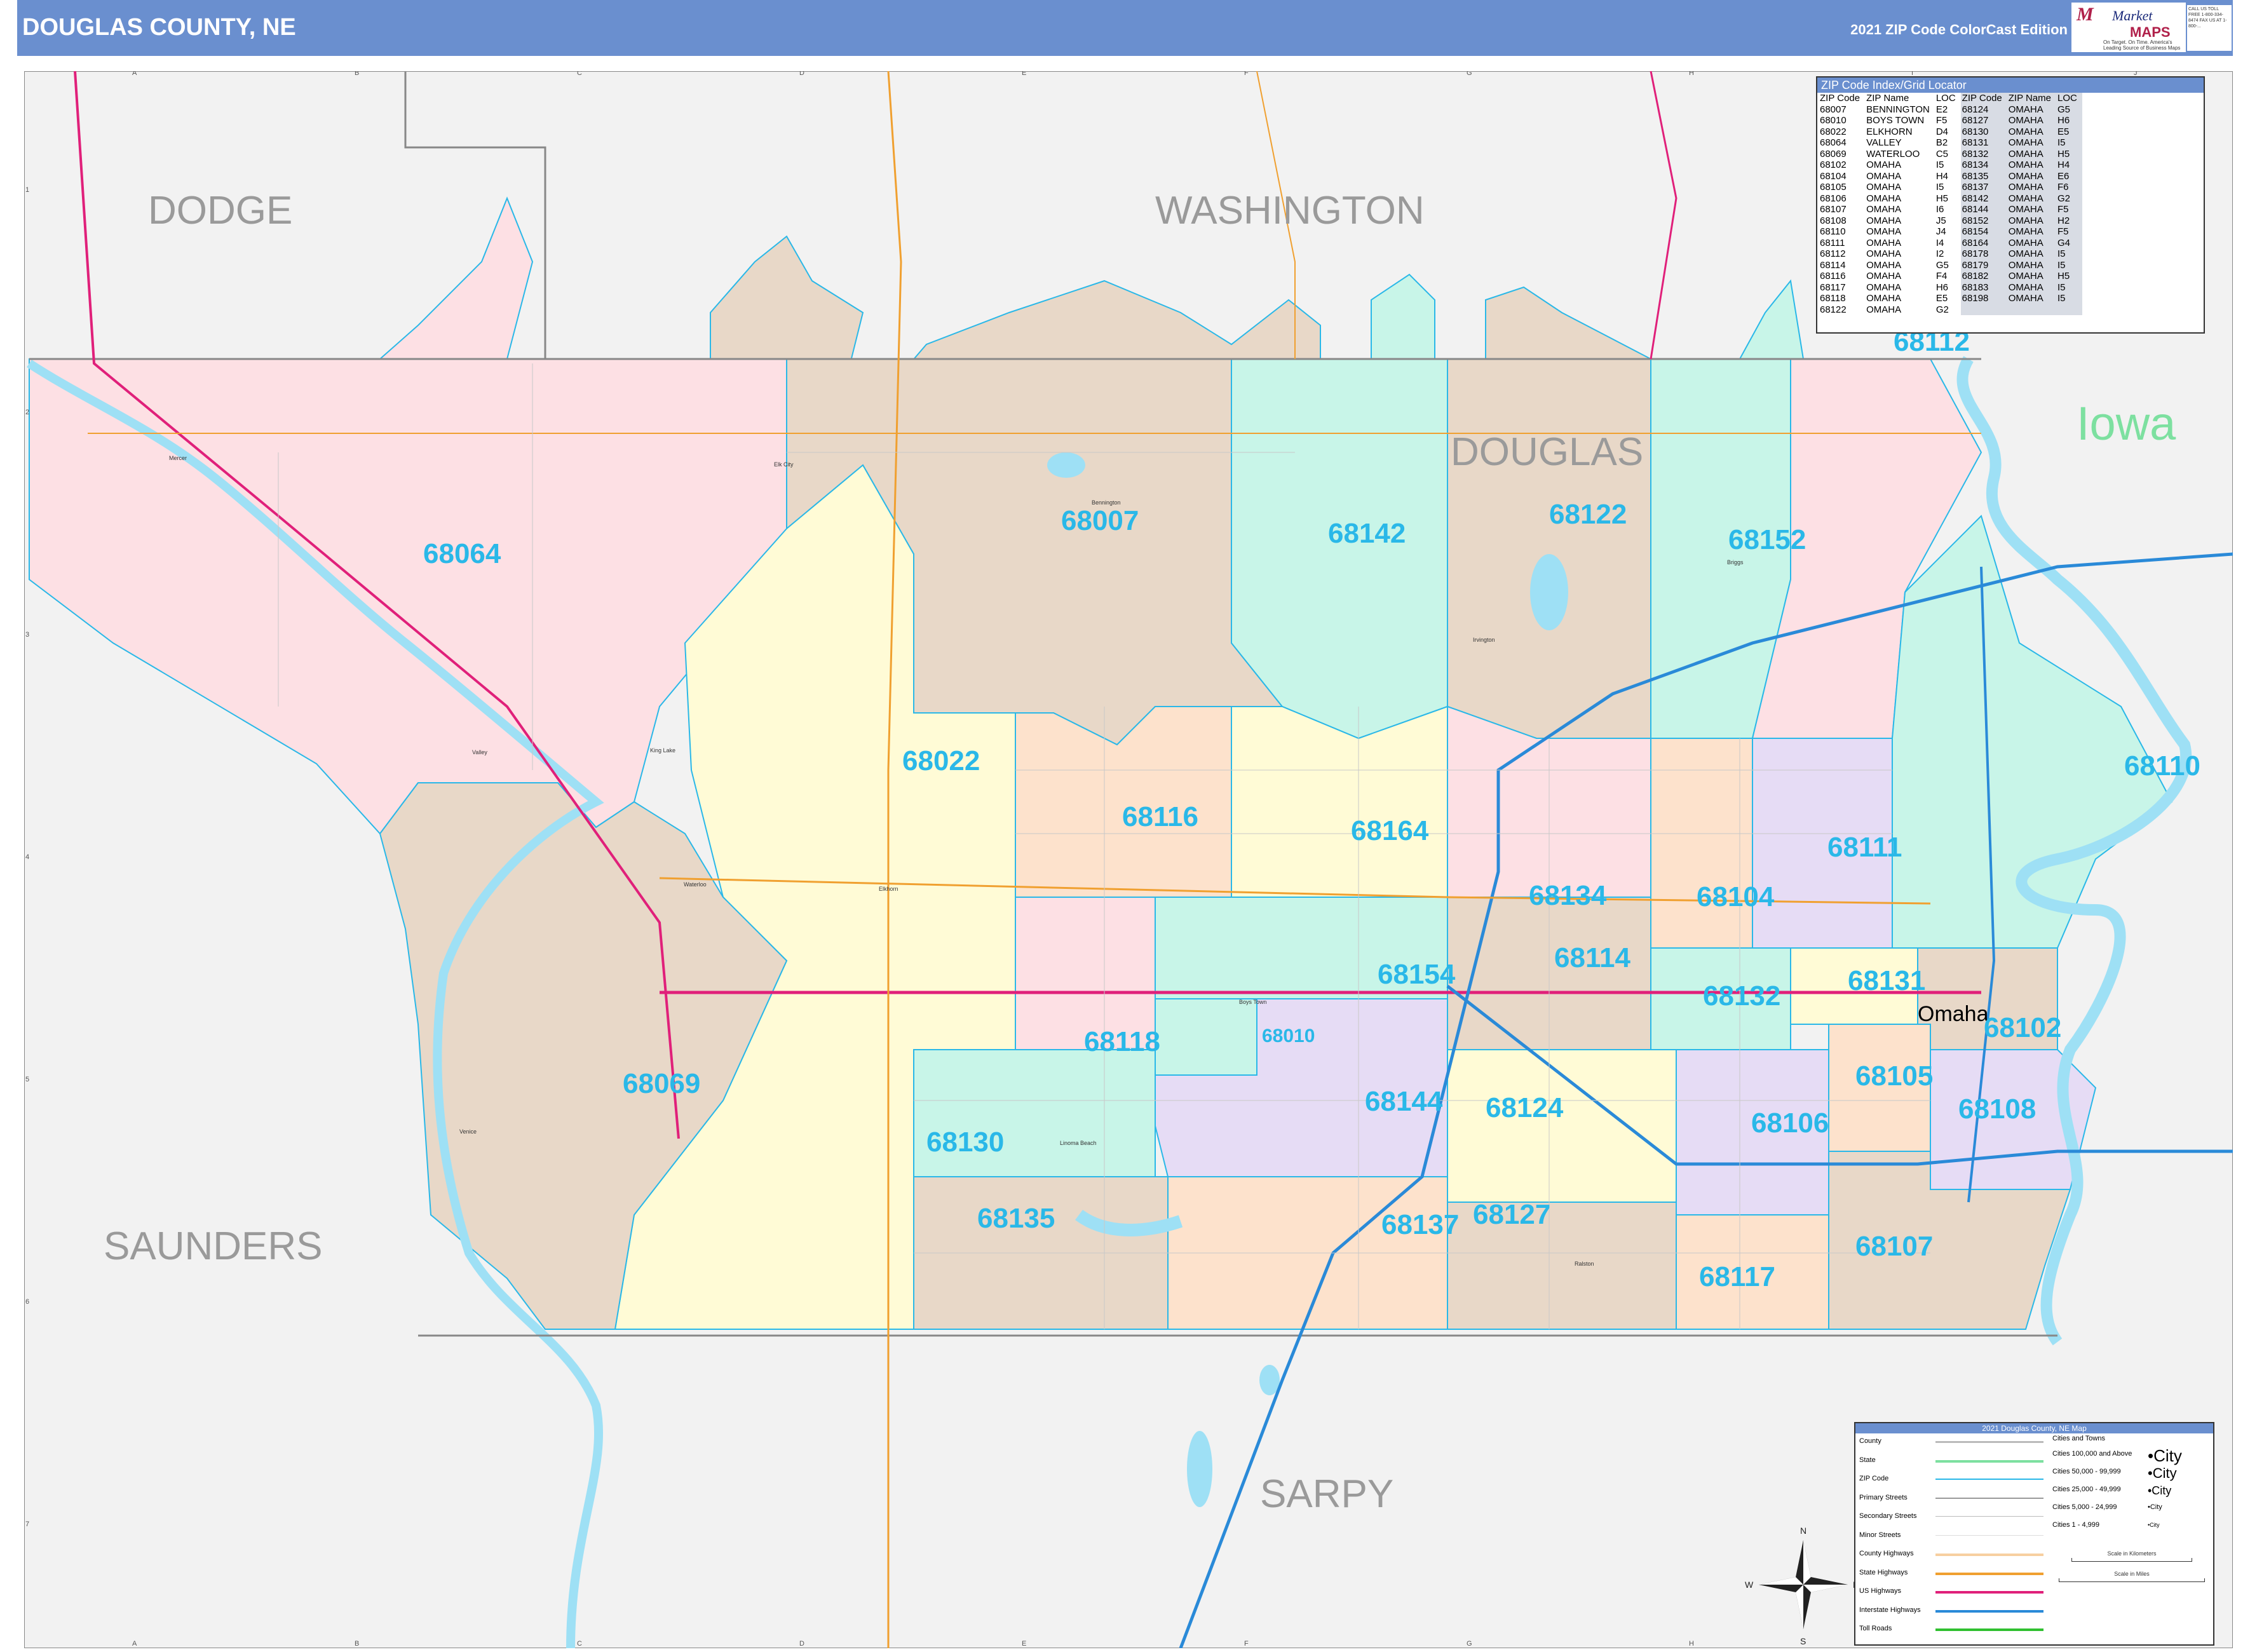  Describe the element at coordinates (2078, 1438) in the screenshot. I see `legend-city-header: Cities and Towns` at that location.